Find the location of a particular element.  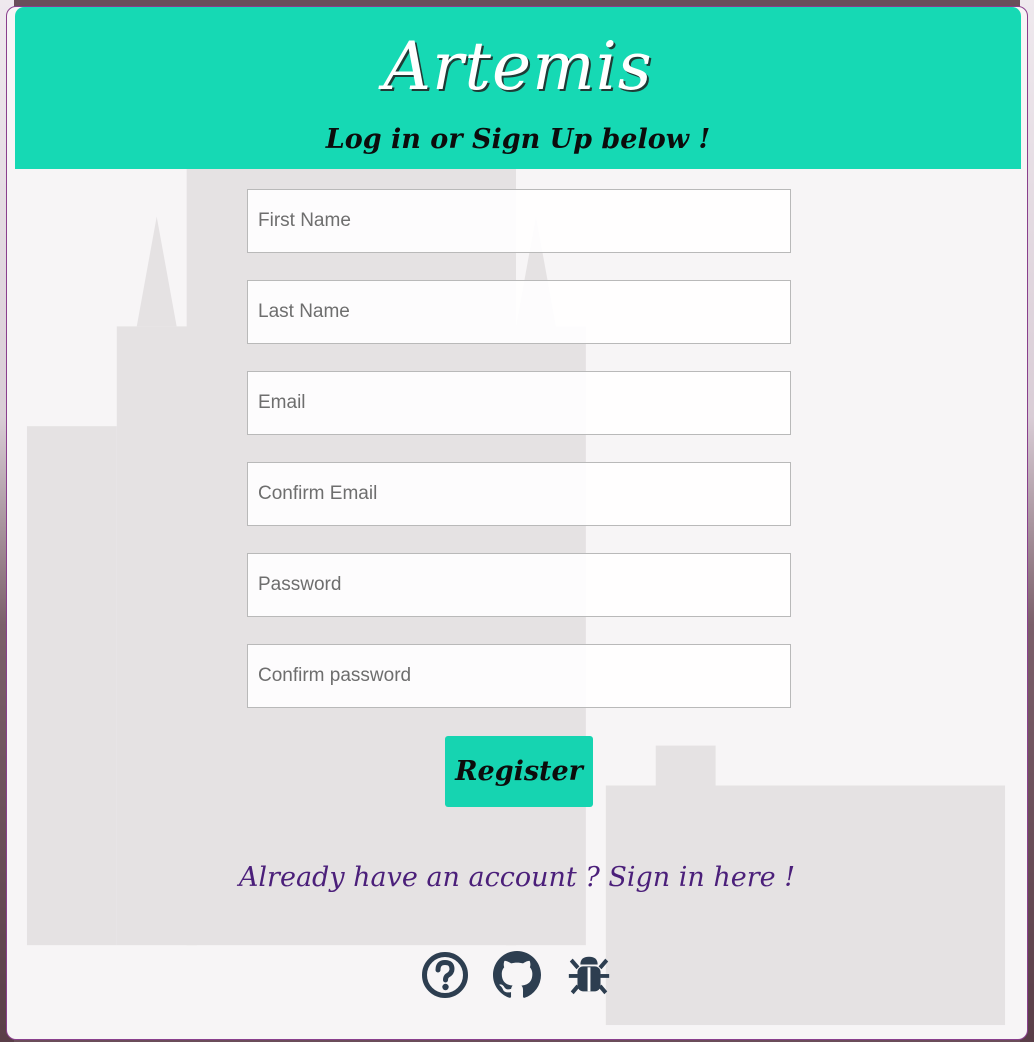

last-name-field is located at coordinates (519, 312).